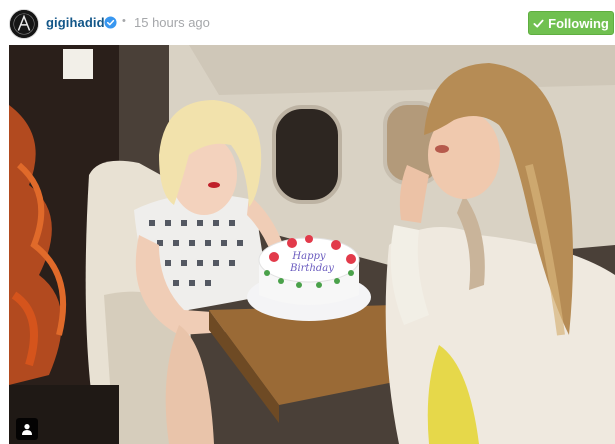 Image resolution: width=615 pixels, height=444 pixels. I want to click on following-button: Following, so click(571, 23).